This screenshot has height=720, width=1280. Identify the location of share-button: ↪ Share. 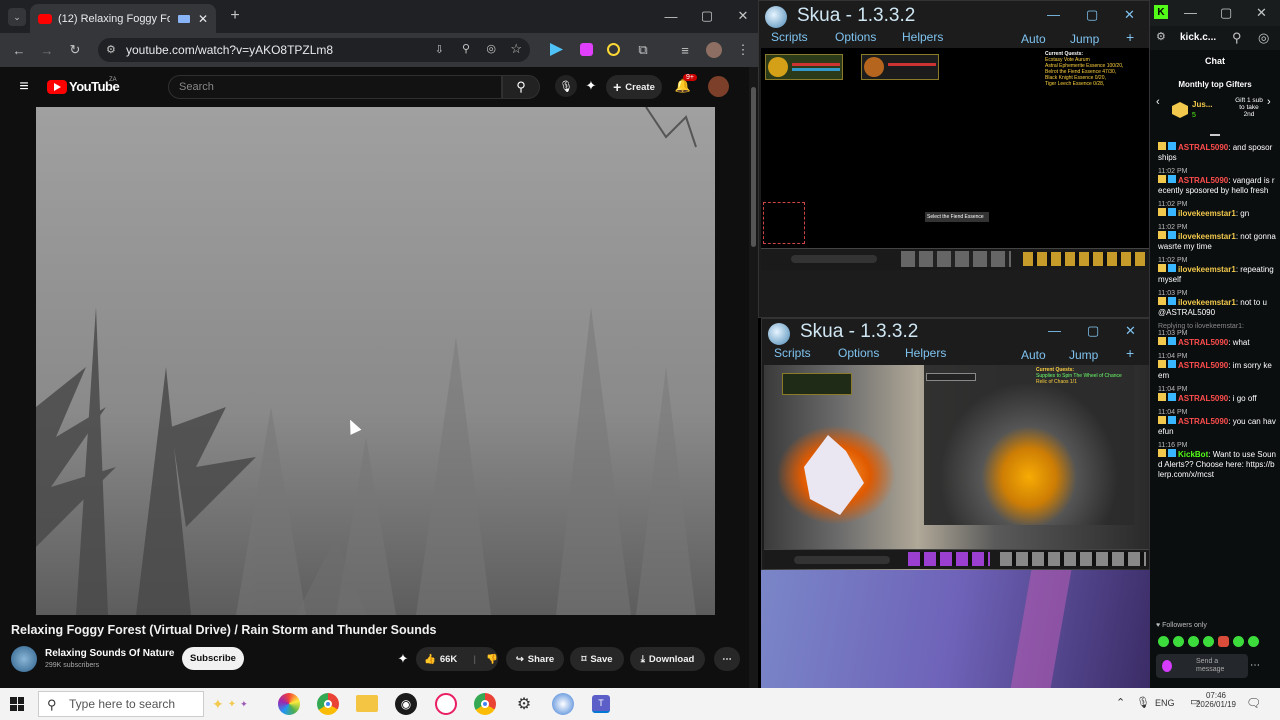
(535, 659).